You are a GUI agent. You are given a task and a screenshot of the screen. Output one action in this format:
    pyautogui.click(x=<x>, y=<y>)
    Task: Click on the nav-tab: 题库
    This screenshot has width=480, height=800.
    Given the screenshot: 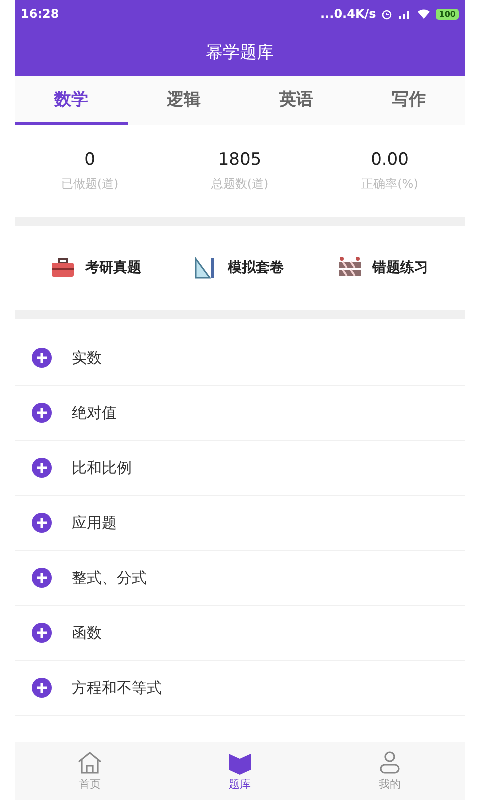 What is the action you would take?
    pyautogui.click(x=240, y=771)
    